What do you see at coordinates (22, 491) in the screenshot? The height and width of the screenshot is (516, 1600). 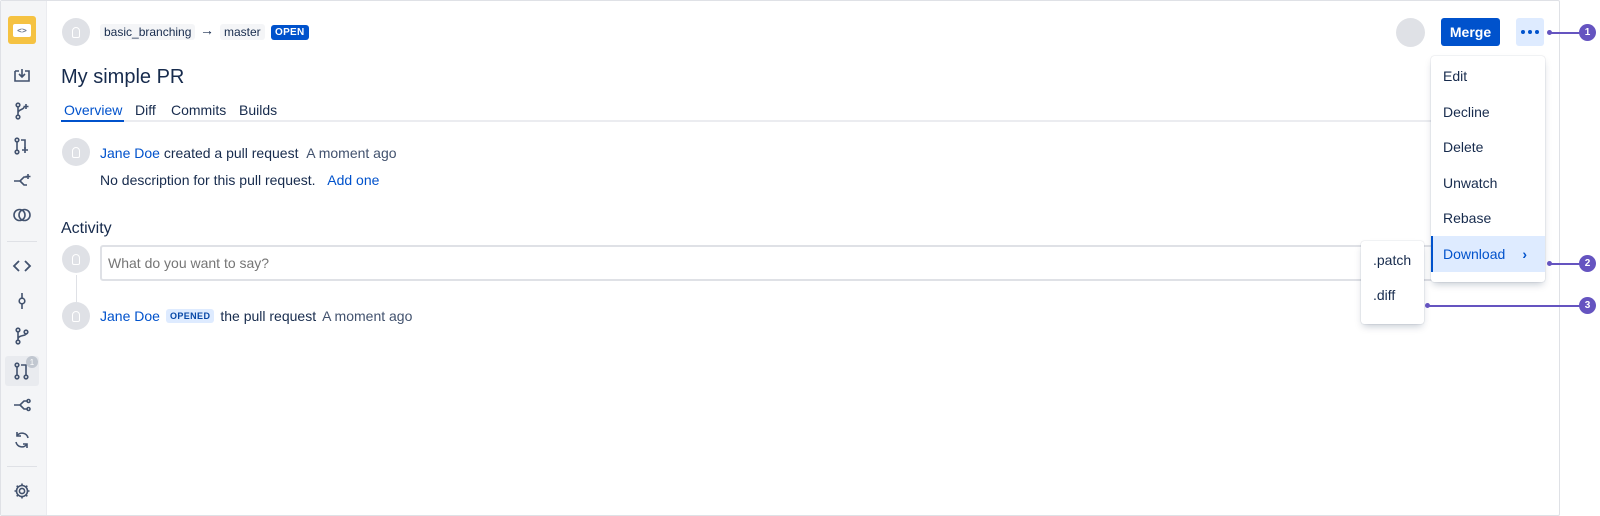 I see `settings-gear-icon` at bounding box center [22, 491].